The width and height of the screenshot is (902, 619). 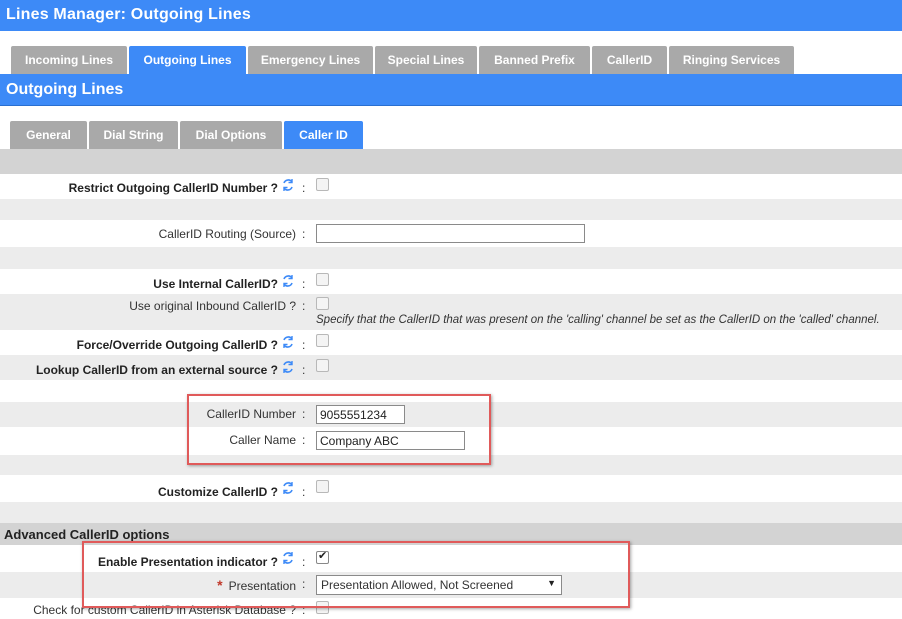 What do you see at coordinates (322, 340) in the screenshot?
I see `force-override-checkbox` at bounding box center [322, 340].